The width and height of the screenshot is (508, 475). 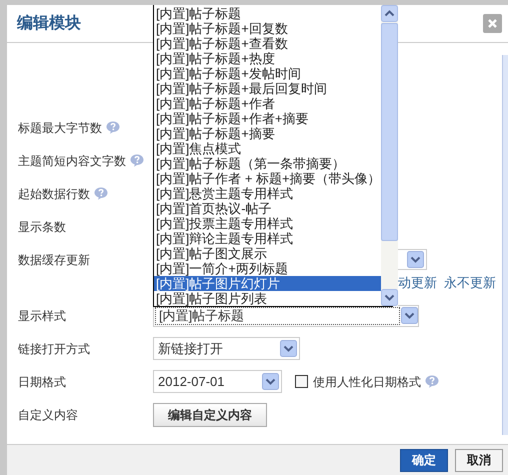 What do you see at coordinates (389, 132) in the screenshot?
I see `scroll-thumb` at bounding box center [389, 132].